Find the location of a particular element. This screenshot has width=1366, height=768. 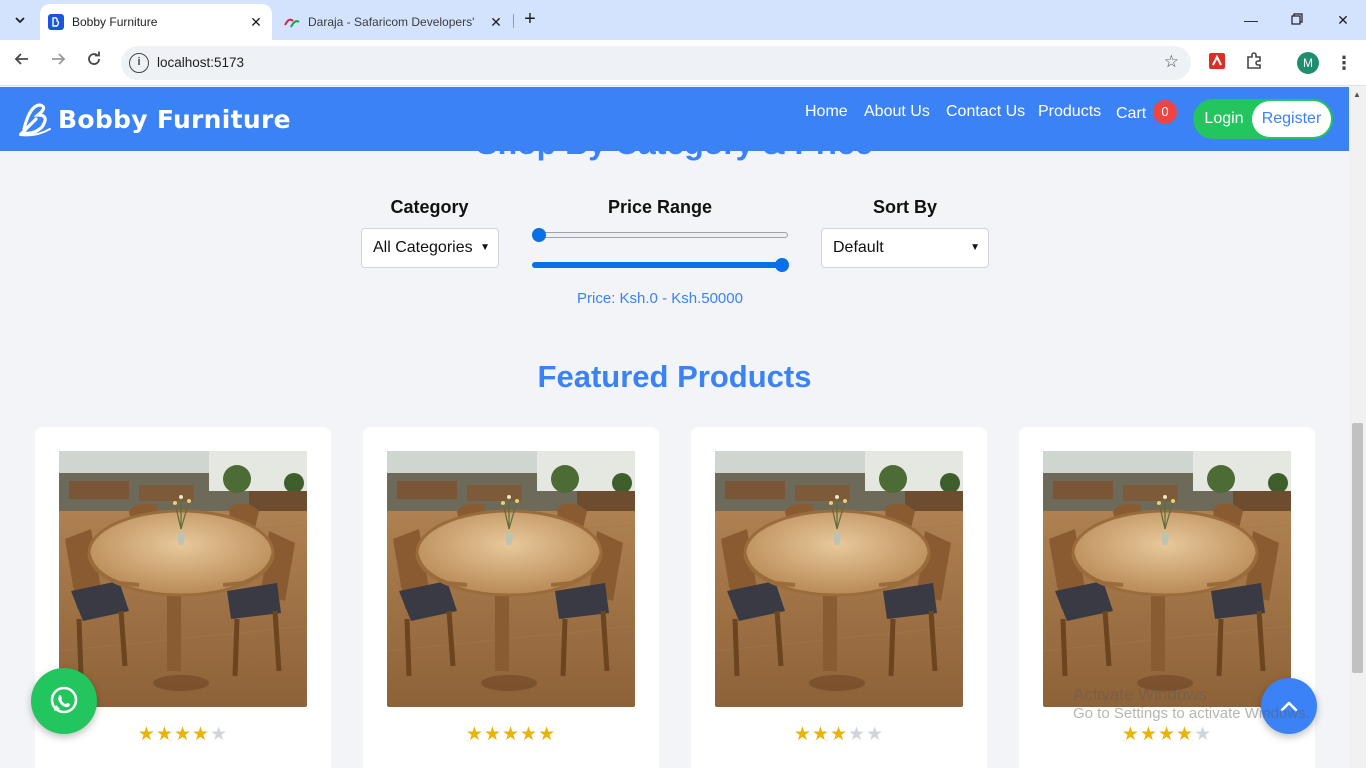

close-window-icon: ✕ is located at coordinates (1343, 20).